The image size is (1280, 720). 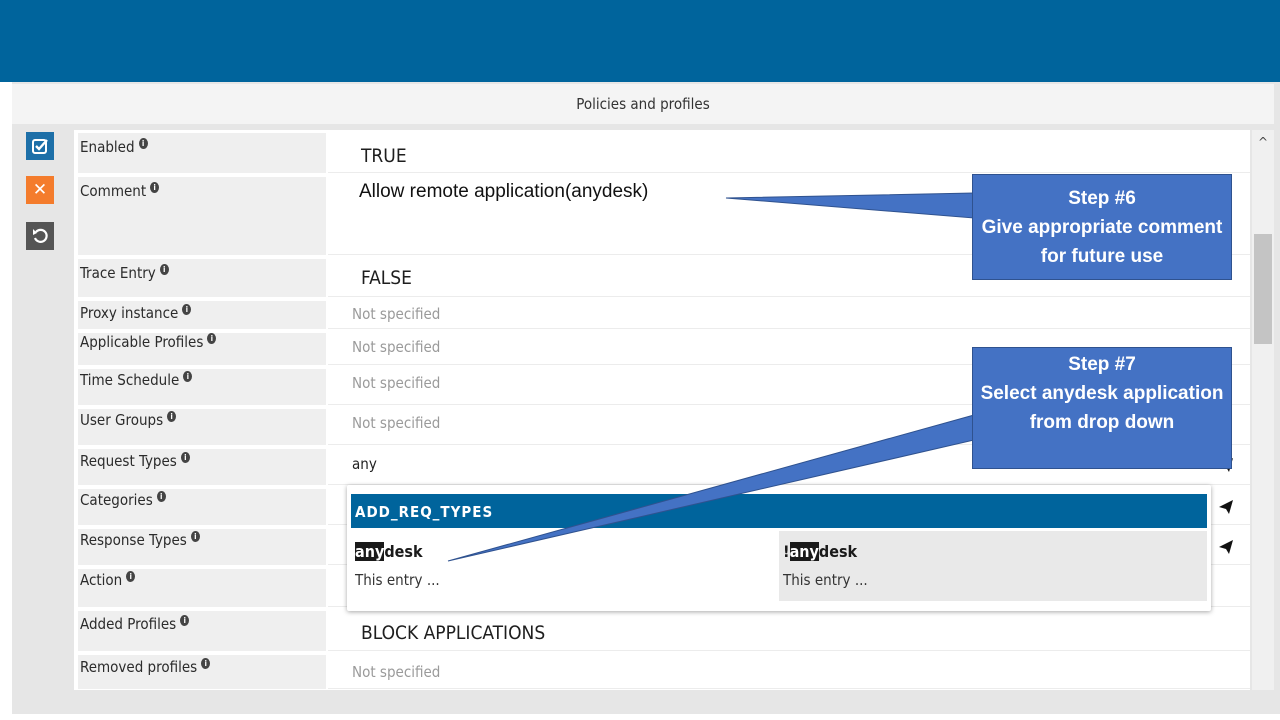 What do you see at coordinates (779, 511) in the screenshot?
I see `dropdown-header: ADD_REQ_TYPES` at bounding box center [779, 511].